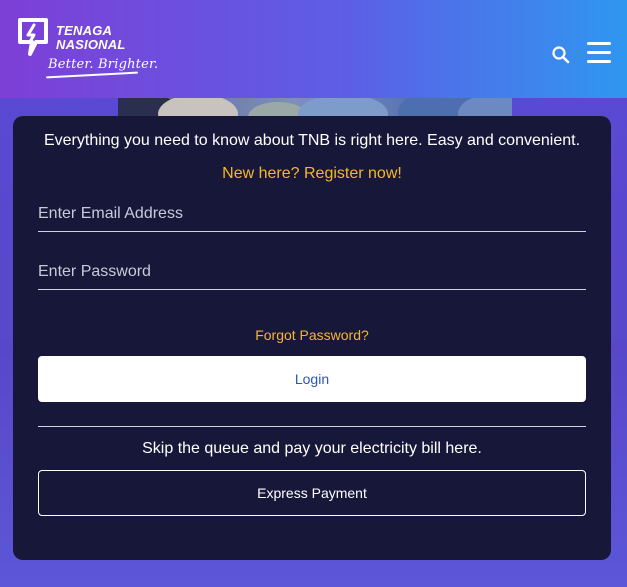 Image resolution: width=627 pixels, height=587 pixels. Describe the element at coordinates (103, 64) in the screenshot. I see `logo-tagline: Better. Brighter.` at that location.